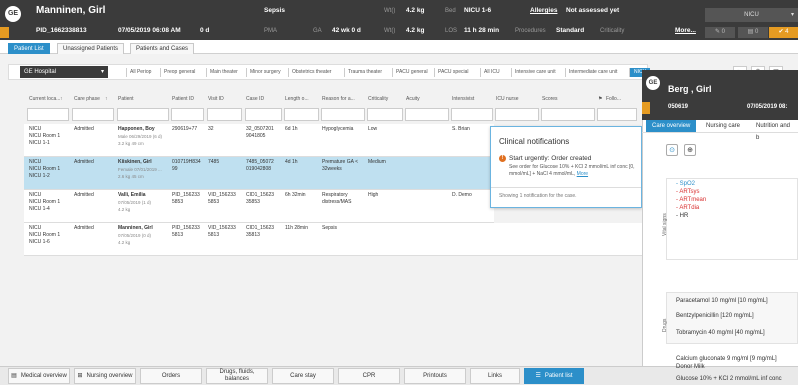  What do you see at coordinates (143, 114) in the screenshot?
I see `filter-input-patient` at bounding box center [143, 114].